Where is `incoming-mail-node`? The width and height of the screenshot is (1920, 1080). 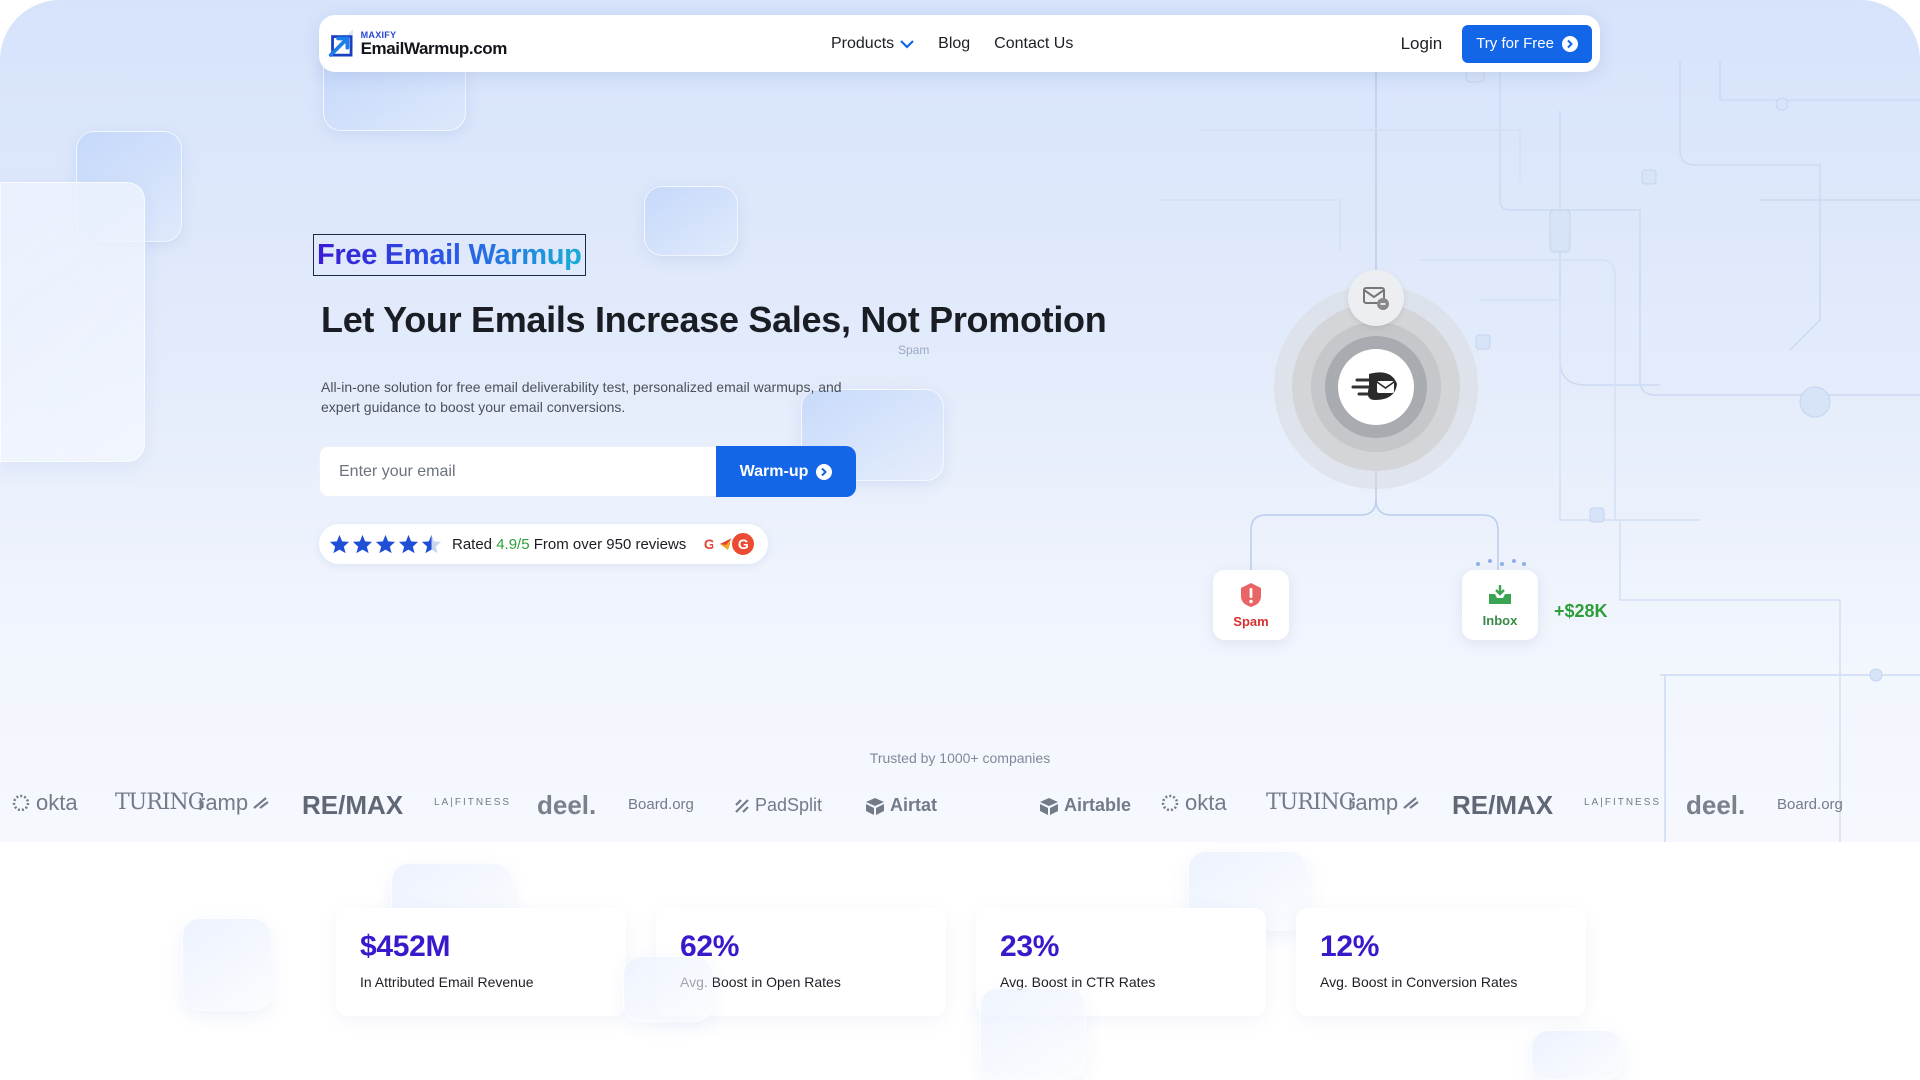 incoming-mail-node is located at coordinates (1376, 298).